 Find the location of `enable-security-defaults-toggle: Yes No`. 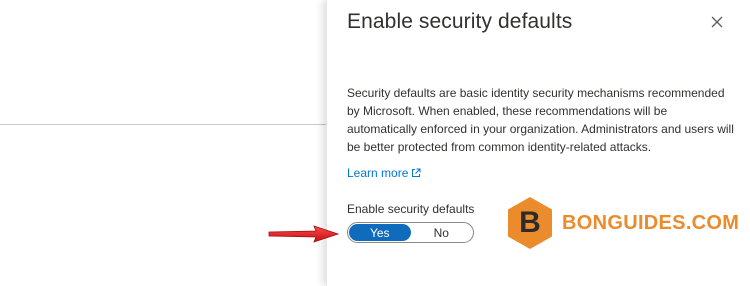

enable-security-defaults-toggle: Yes No is located at coordinates (410, 232).